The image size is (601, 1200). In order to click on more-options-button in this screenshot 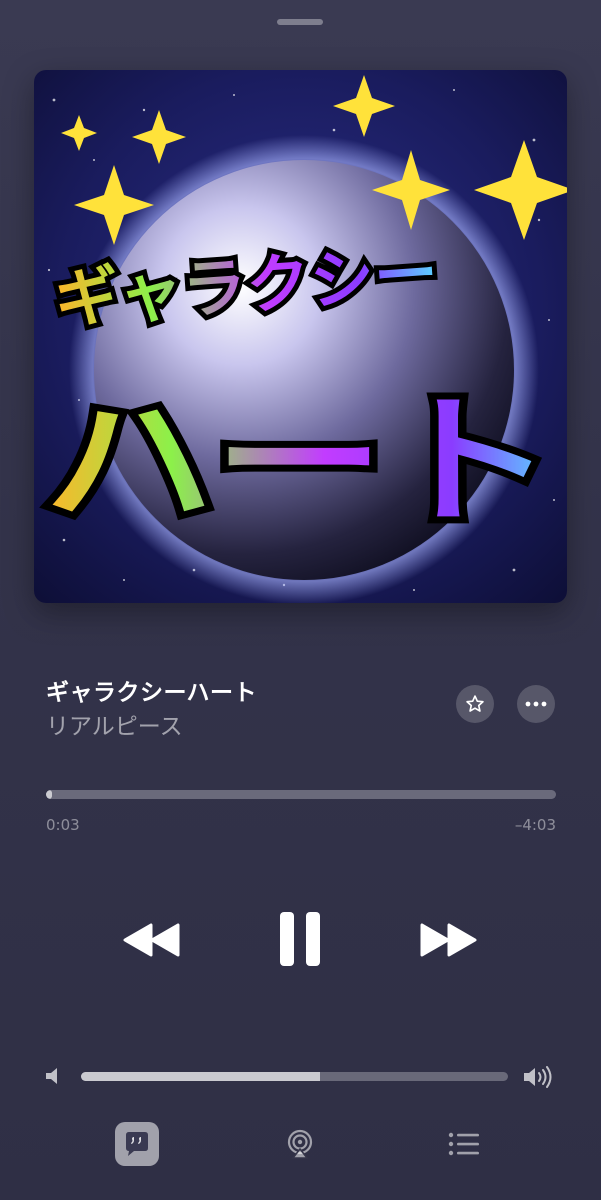, I will do `click(536, 704)`.